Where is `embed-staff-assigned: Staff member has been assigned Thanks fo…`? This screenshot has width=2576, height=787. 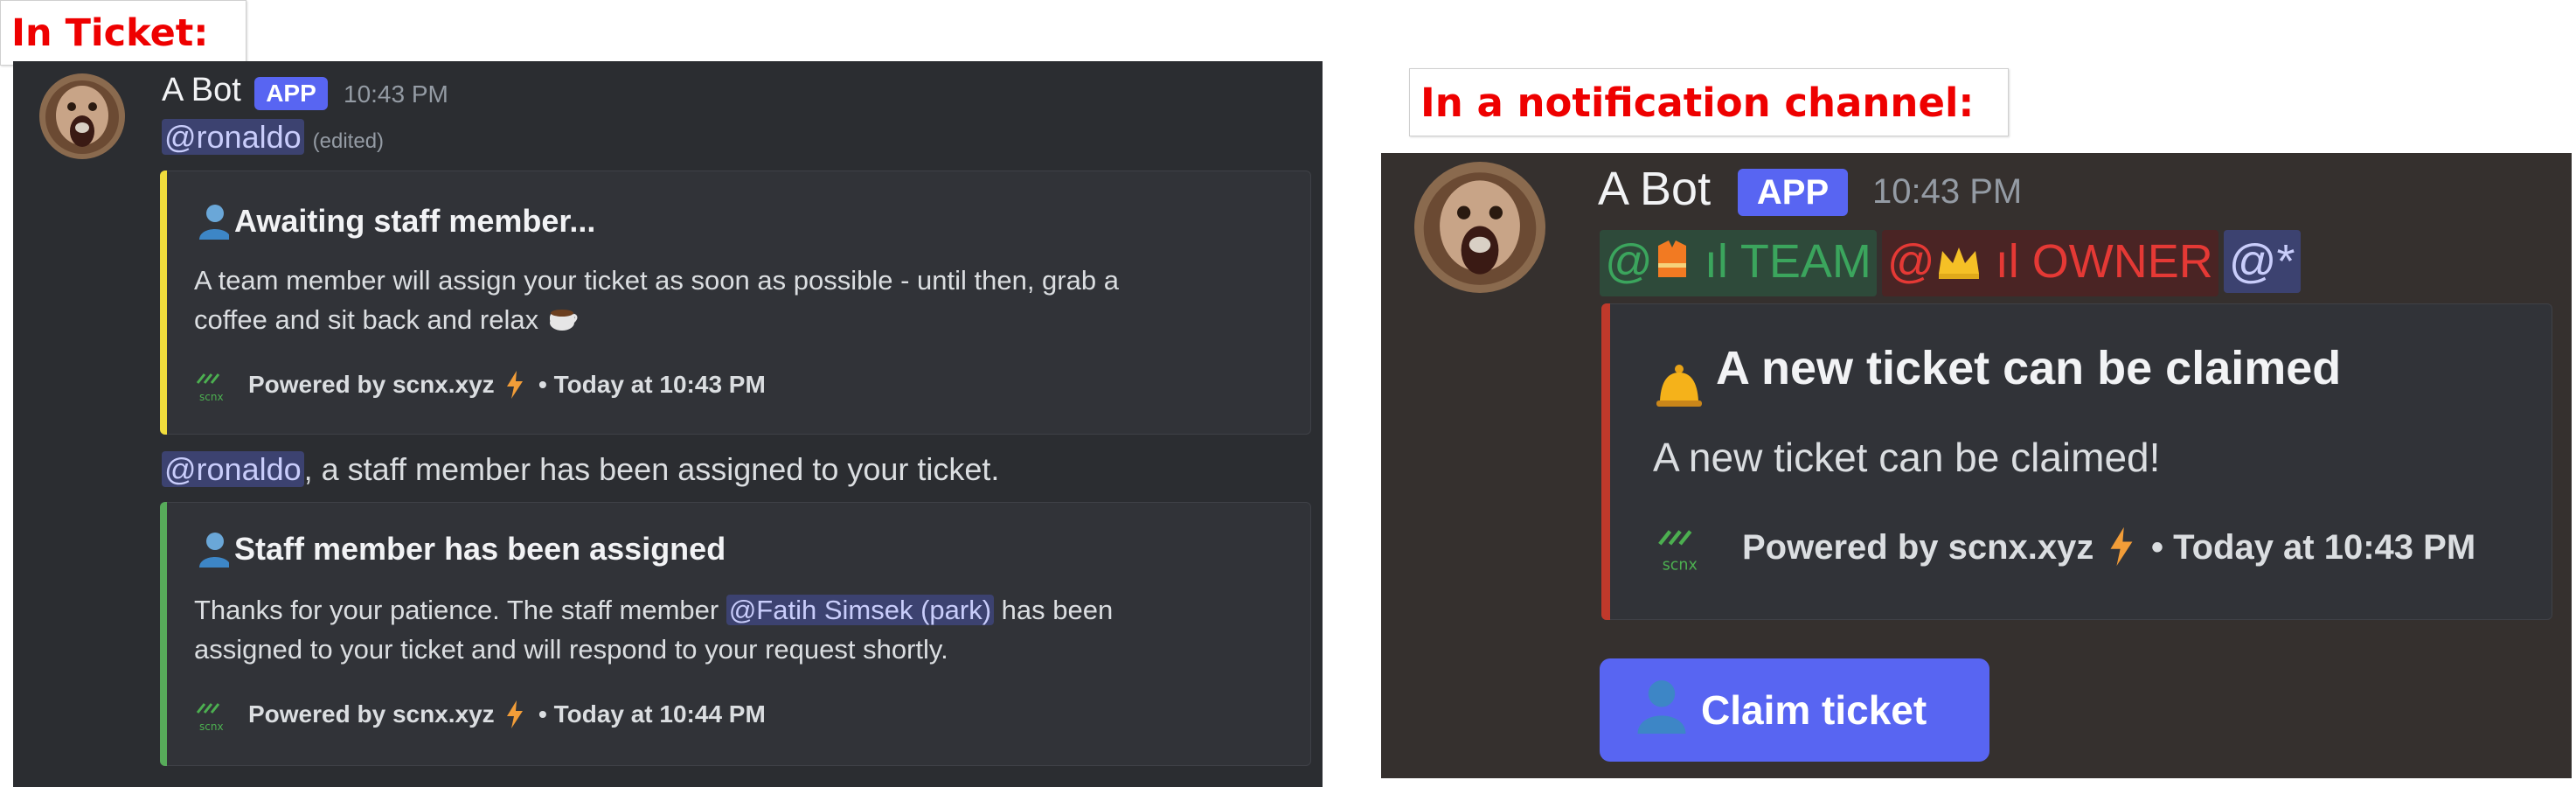
embed-staff-assigned: Staff member has been assigned Thanks fo… is located at coordinates (735, 634).